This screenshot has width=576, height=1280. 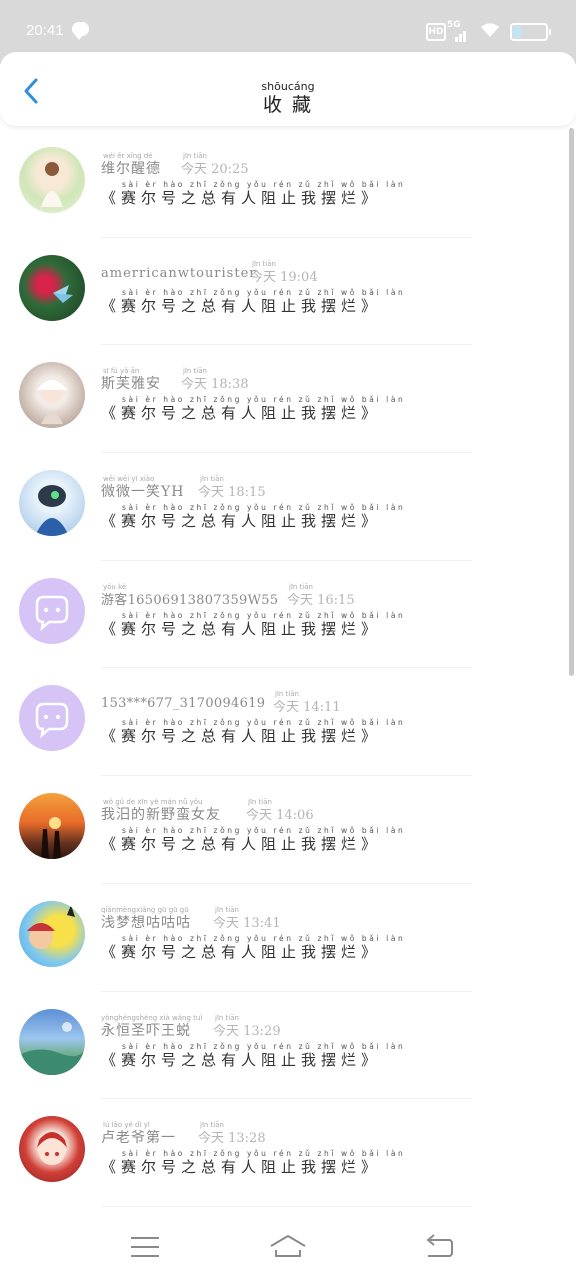 What do you see at coordinates (280, 816) in the screenshot?
I see `timestamp: 今天 14:06` at bounding box center [280, 816].